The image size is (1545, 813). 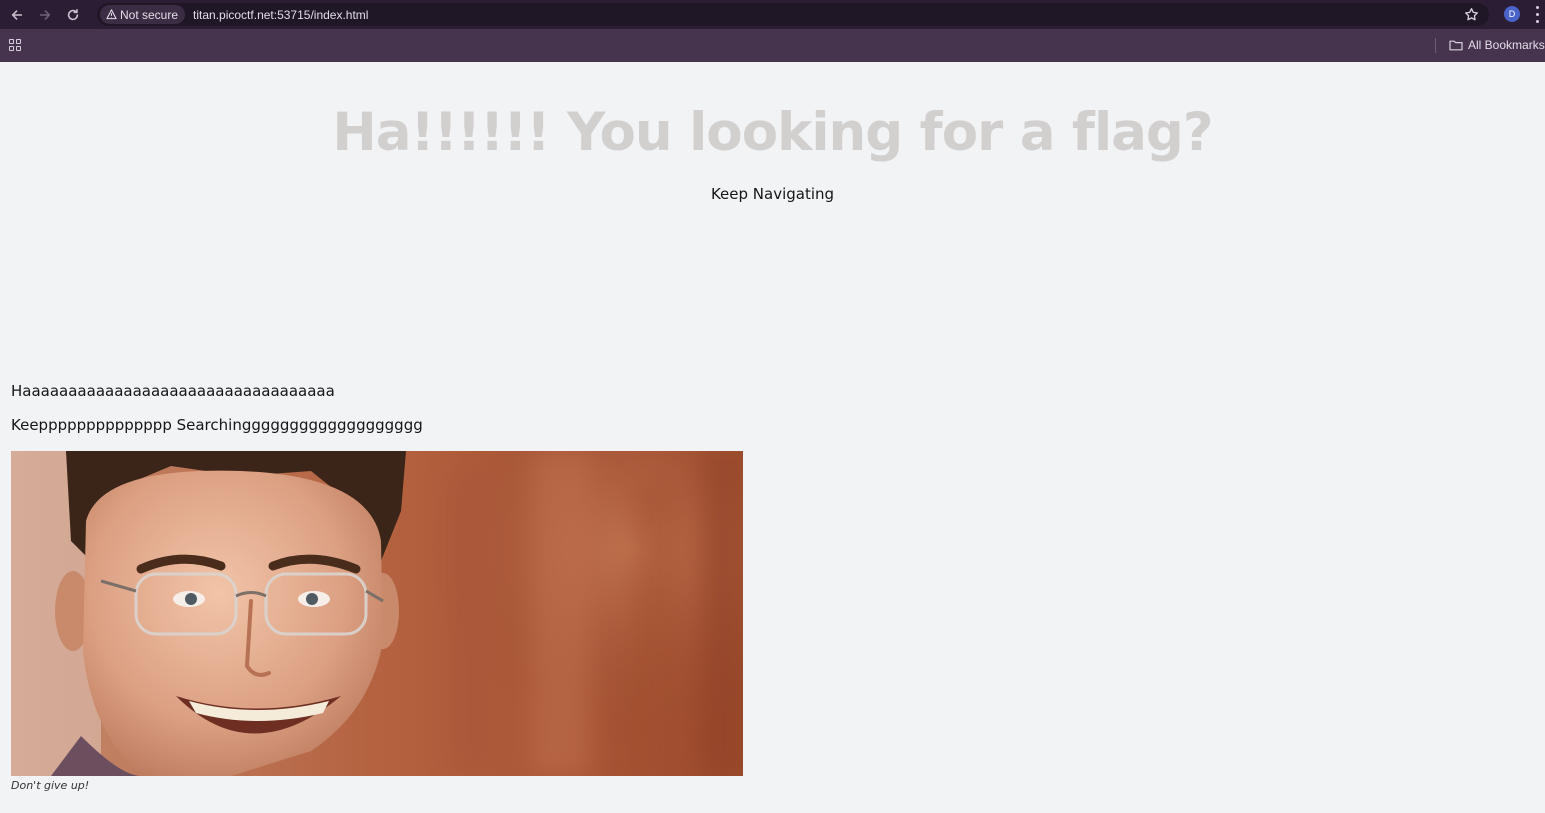 I want to click on apps-grid-icon, so click(x=15, y=45).